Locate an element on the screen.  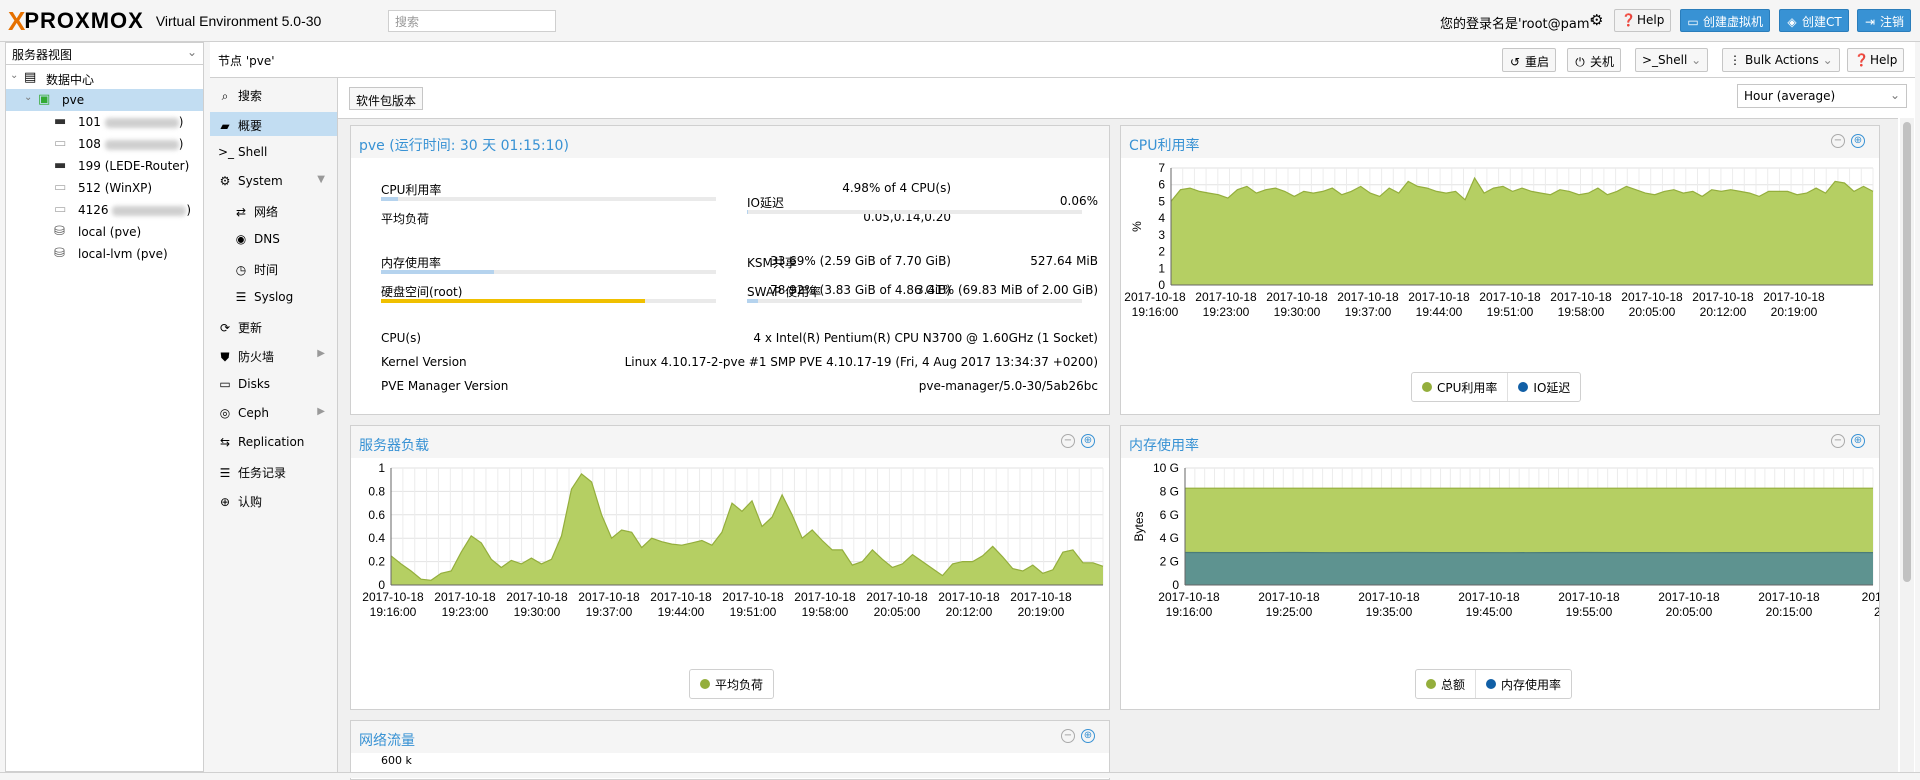
x-tick-label: 19:58:00 is located at coordinates (825, 612).